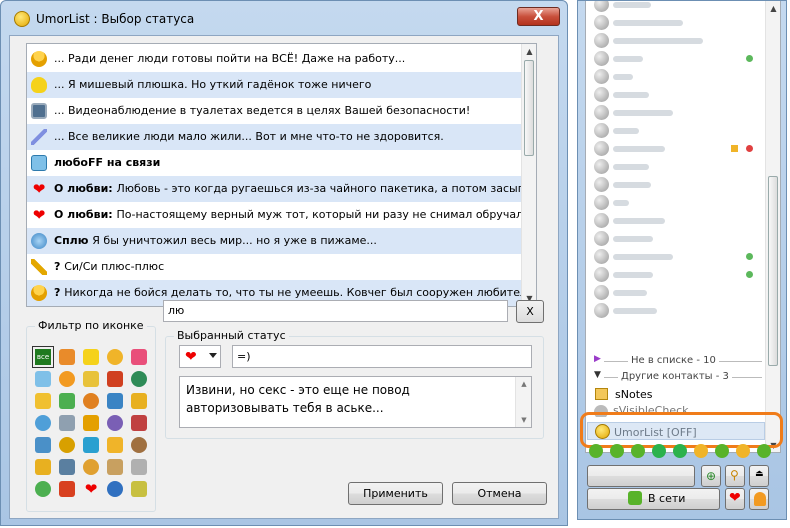 The width and height of the screenshot is (790, 528). I want to click on contact-list-scrollbar: ▲ ▼, so click(772, 226).